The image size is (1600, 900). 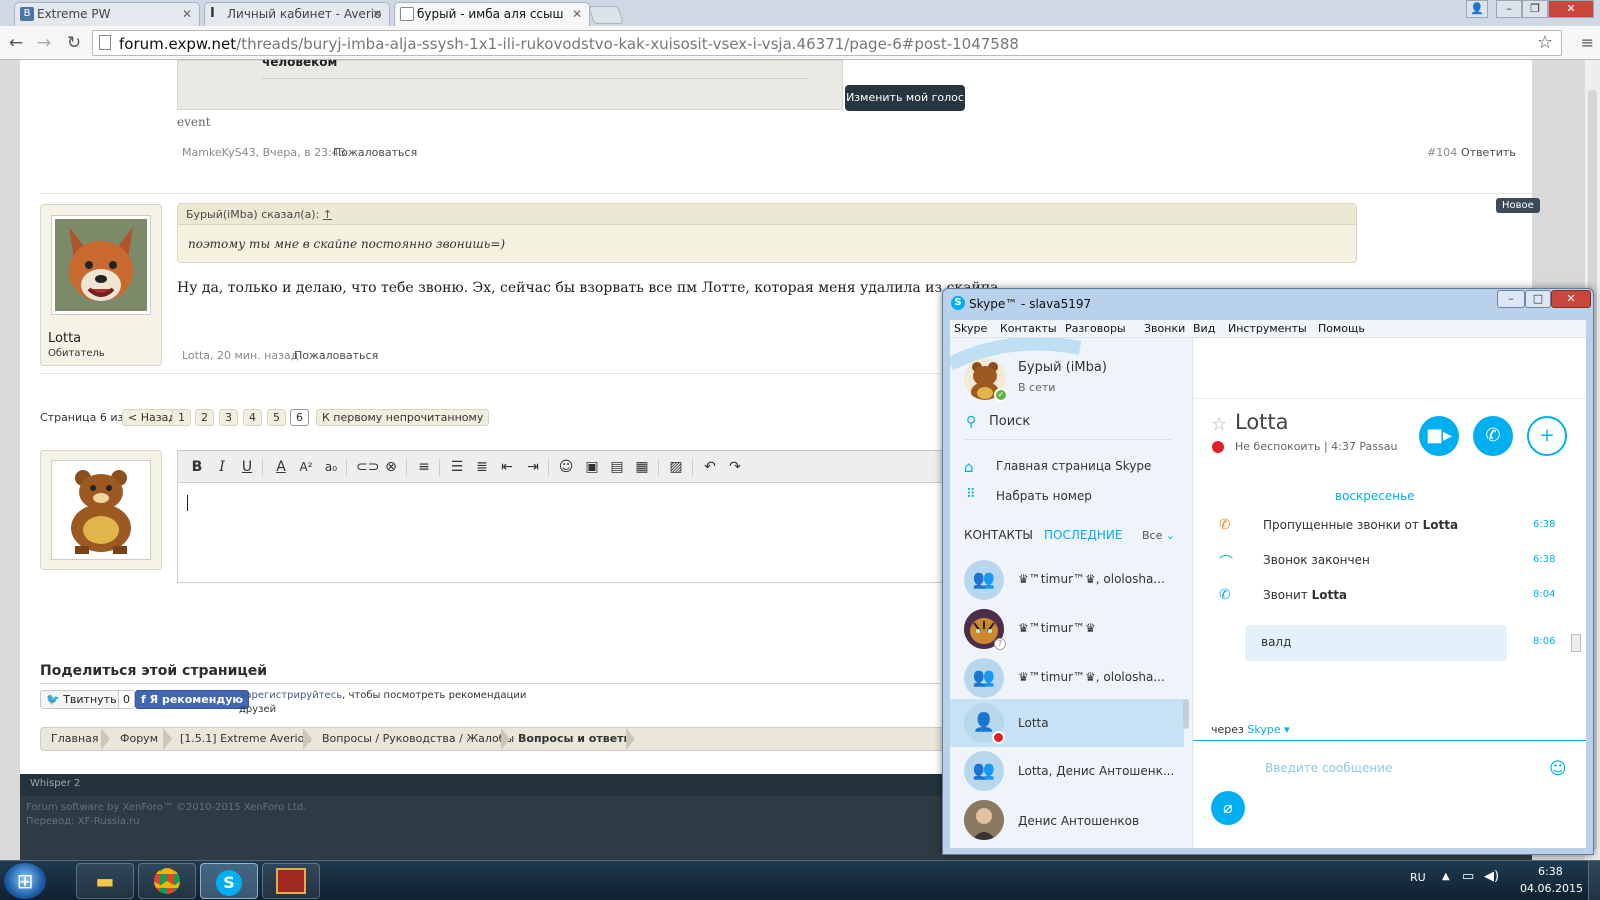 I want to click on breadcrumb-item-current: Вопросы и ответы, so click(x=575, y=739).